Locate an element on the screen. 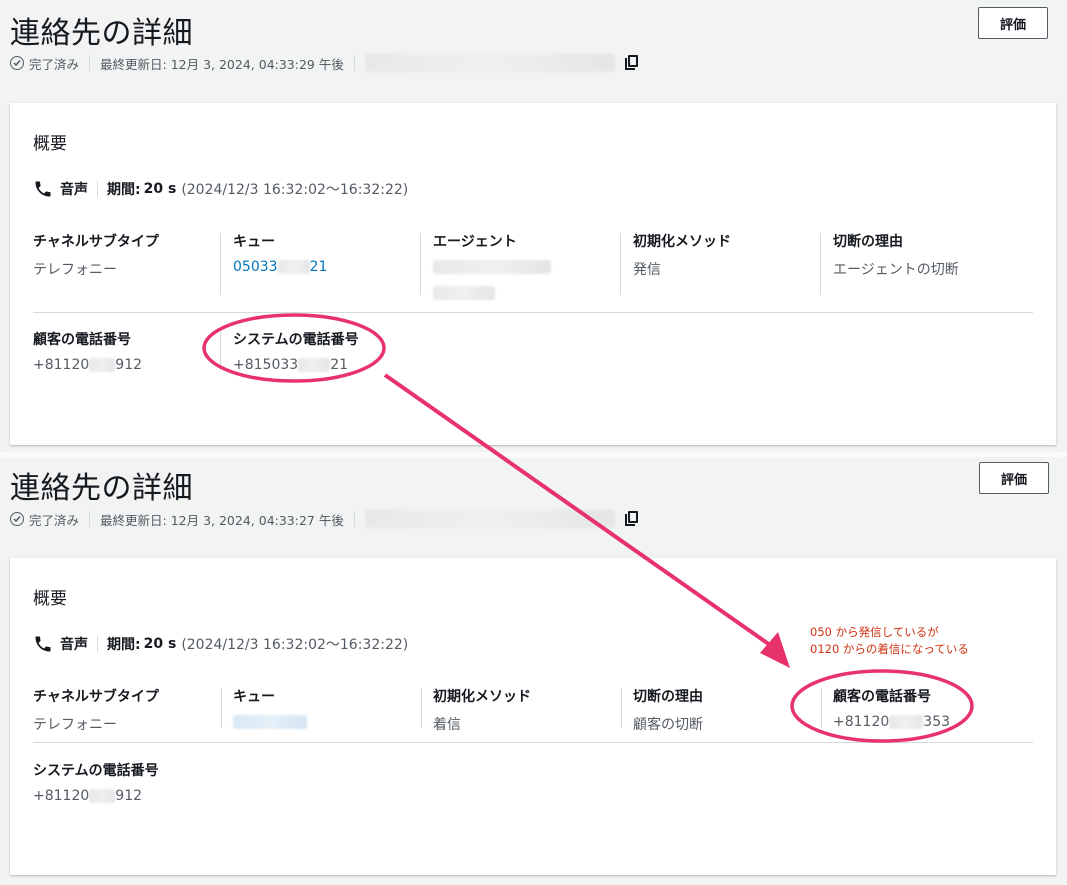 This screenshot has width=1067, height=885. queue-redacted is located at coordinates (323, 723).